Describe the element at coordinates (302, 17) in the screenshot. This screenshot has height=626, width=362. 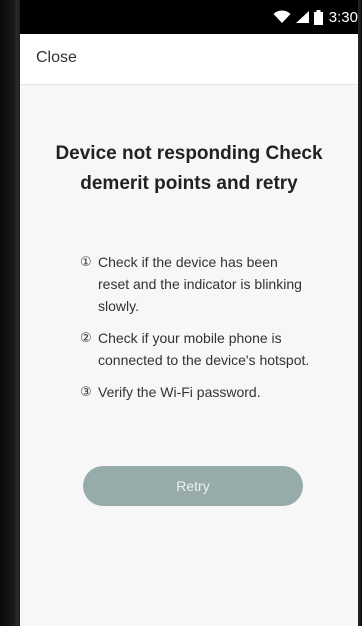
I see `signal-icon` at that location.